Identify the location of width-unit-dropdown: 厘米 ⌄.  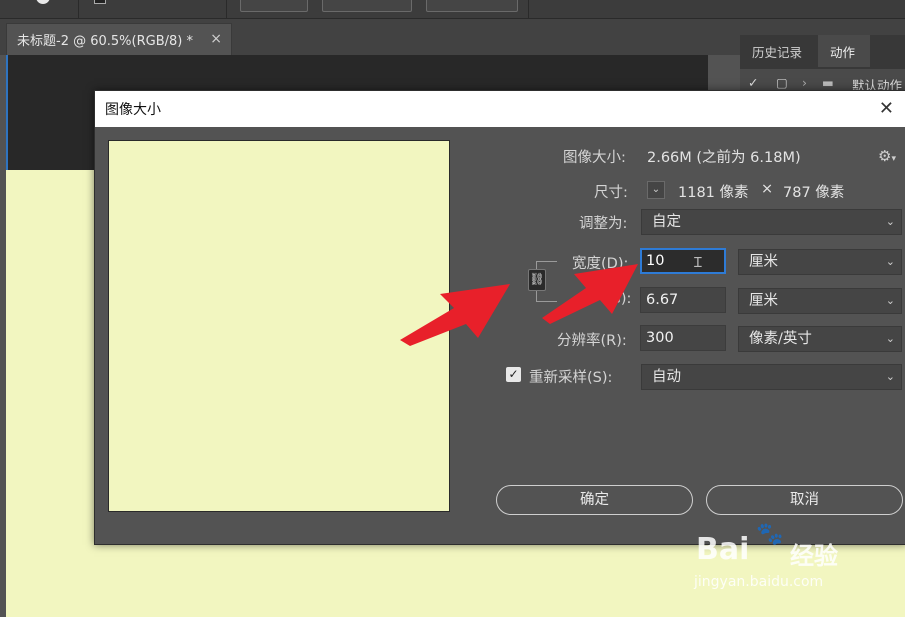
(820, 262).